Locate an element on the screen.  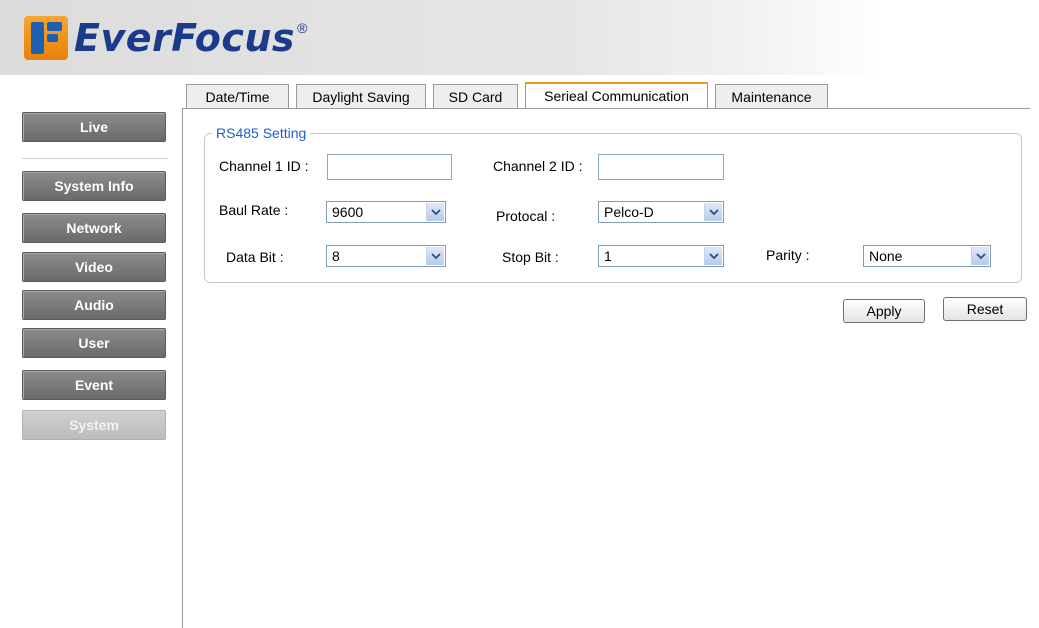
baud-rate-value: 9600 is located at coordinates (348, 212).